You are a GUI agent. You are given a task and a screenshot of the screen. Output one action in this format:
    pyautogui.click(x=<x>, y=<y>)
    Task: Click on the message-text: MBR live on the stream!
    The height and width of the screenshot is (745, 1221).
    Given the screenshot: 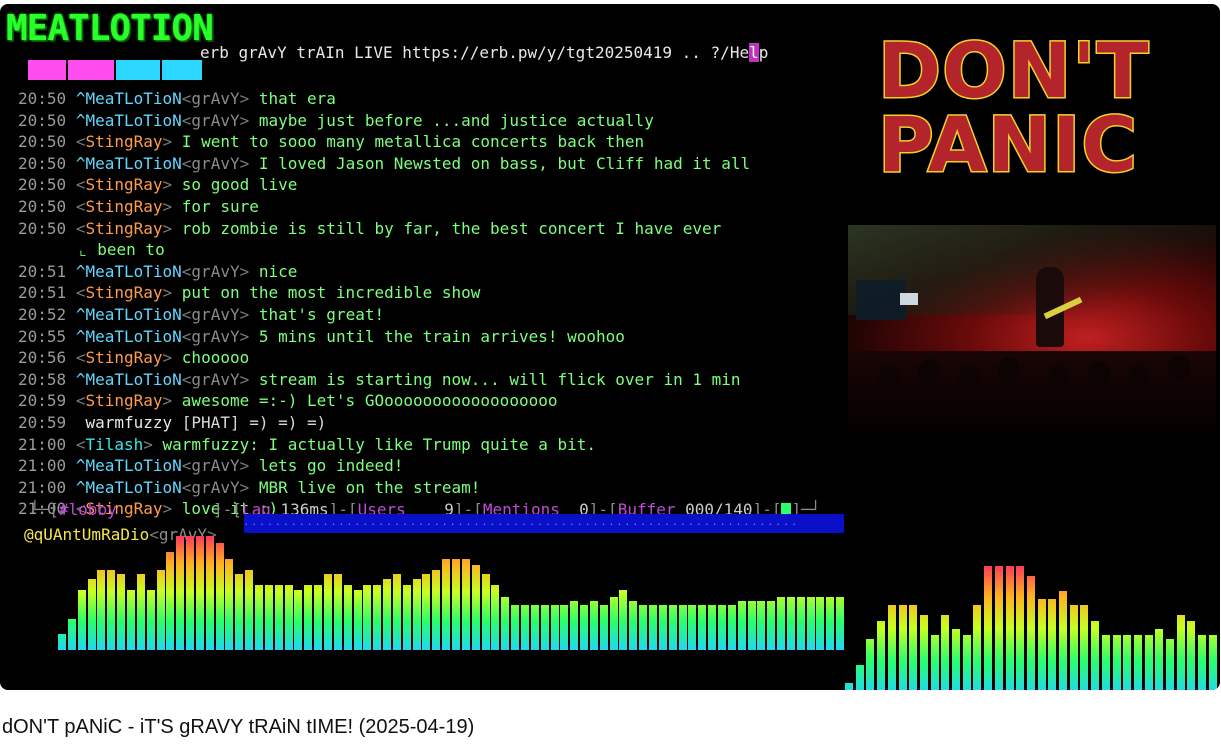 What is the action you would take?
    pyautogui.click(x=369, y=487)
    